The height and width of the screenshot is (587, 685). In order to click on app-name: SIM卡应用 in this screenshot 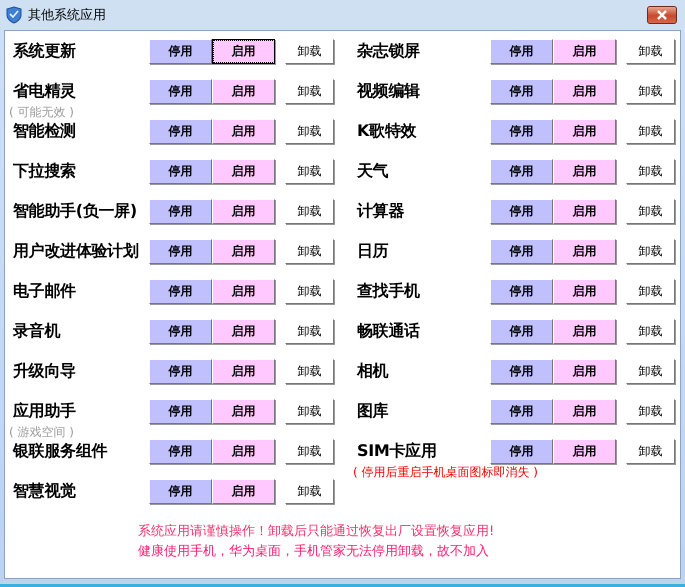, I will do `click(397, 451)`.